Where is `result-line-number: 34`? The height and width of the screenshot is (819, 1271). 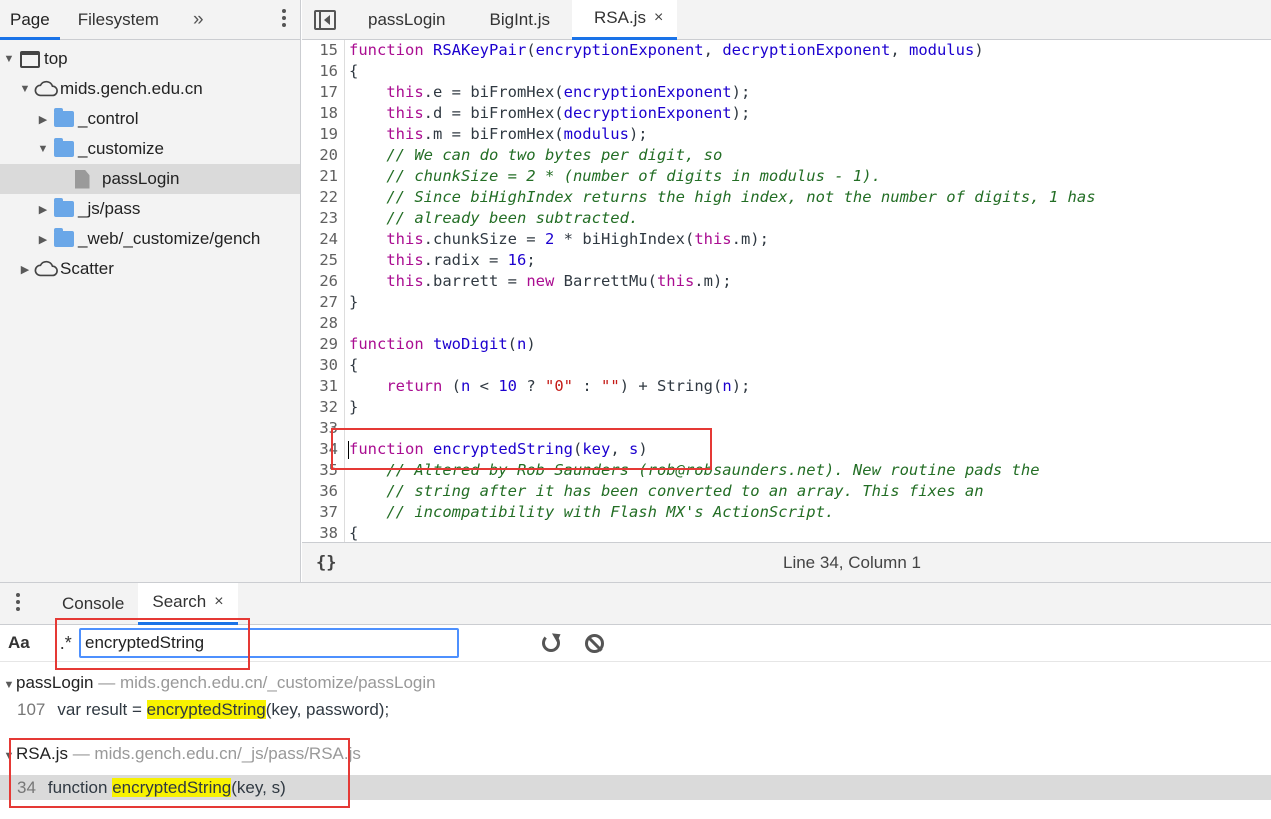
result-line-number: 34 is located at coordinates (26, 787).